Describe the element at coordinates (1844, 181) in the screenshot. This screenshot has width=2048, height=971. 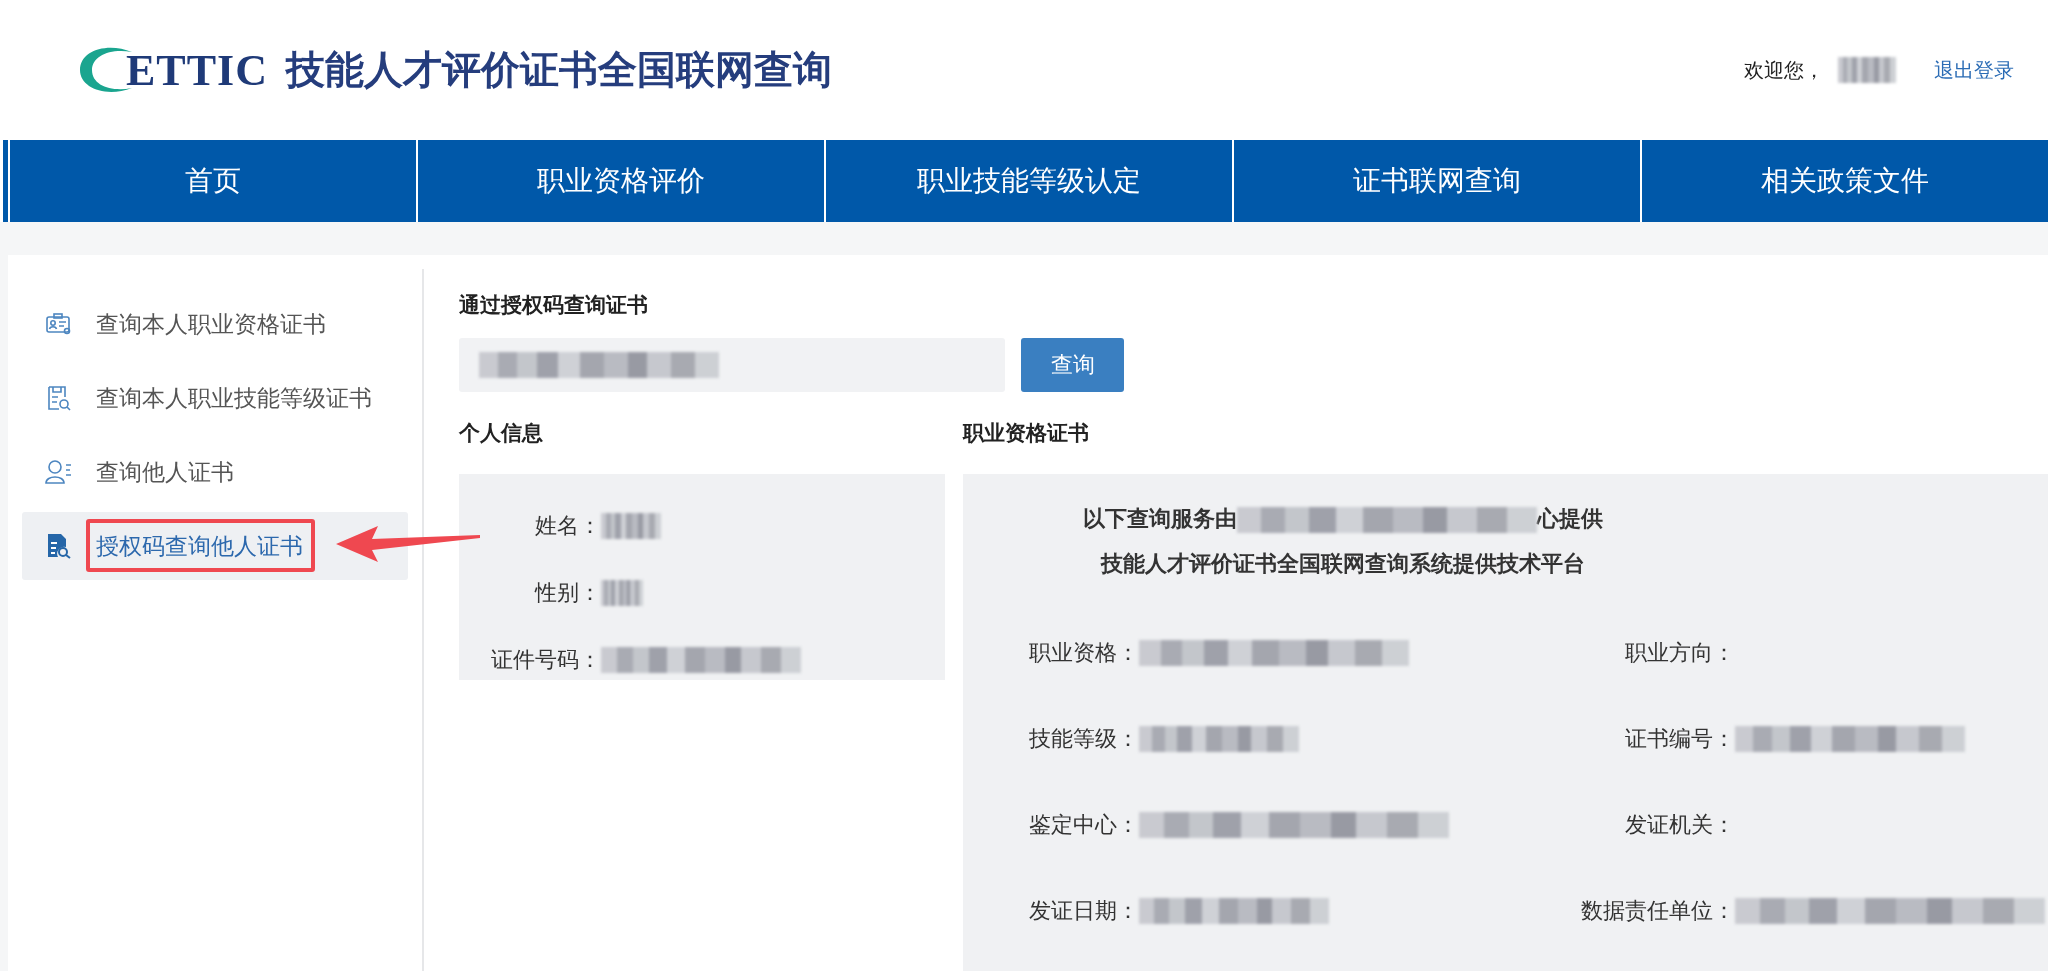
I see `nav-tab: 相关政策文件` at that location.